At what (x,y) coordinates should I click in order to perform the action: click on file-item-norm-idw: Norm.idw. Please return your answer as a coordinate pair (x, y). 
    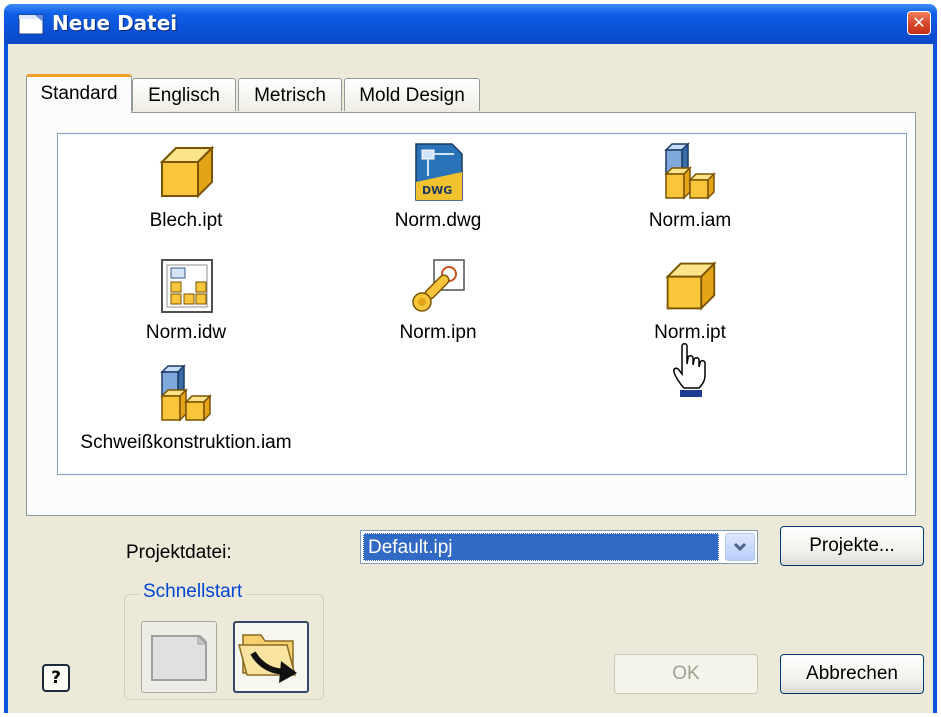
    Looking at the image, I should click on (186, 301).